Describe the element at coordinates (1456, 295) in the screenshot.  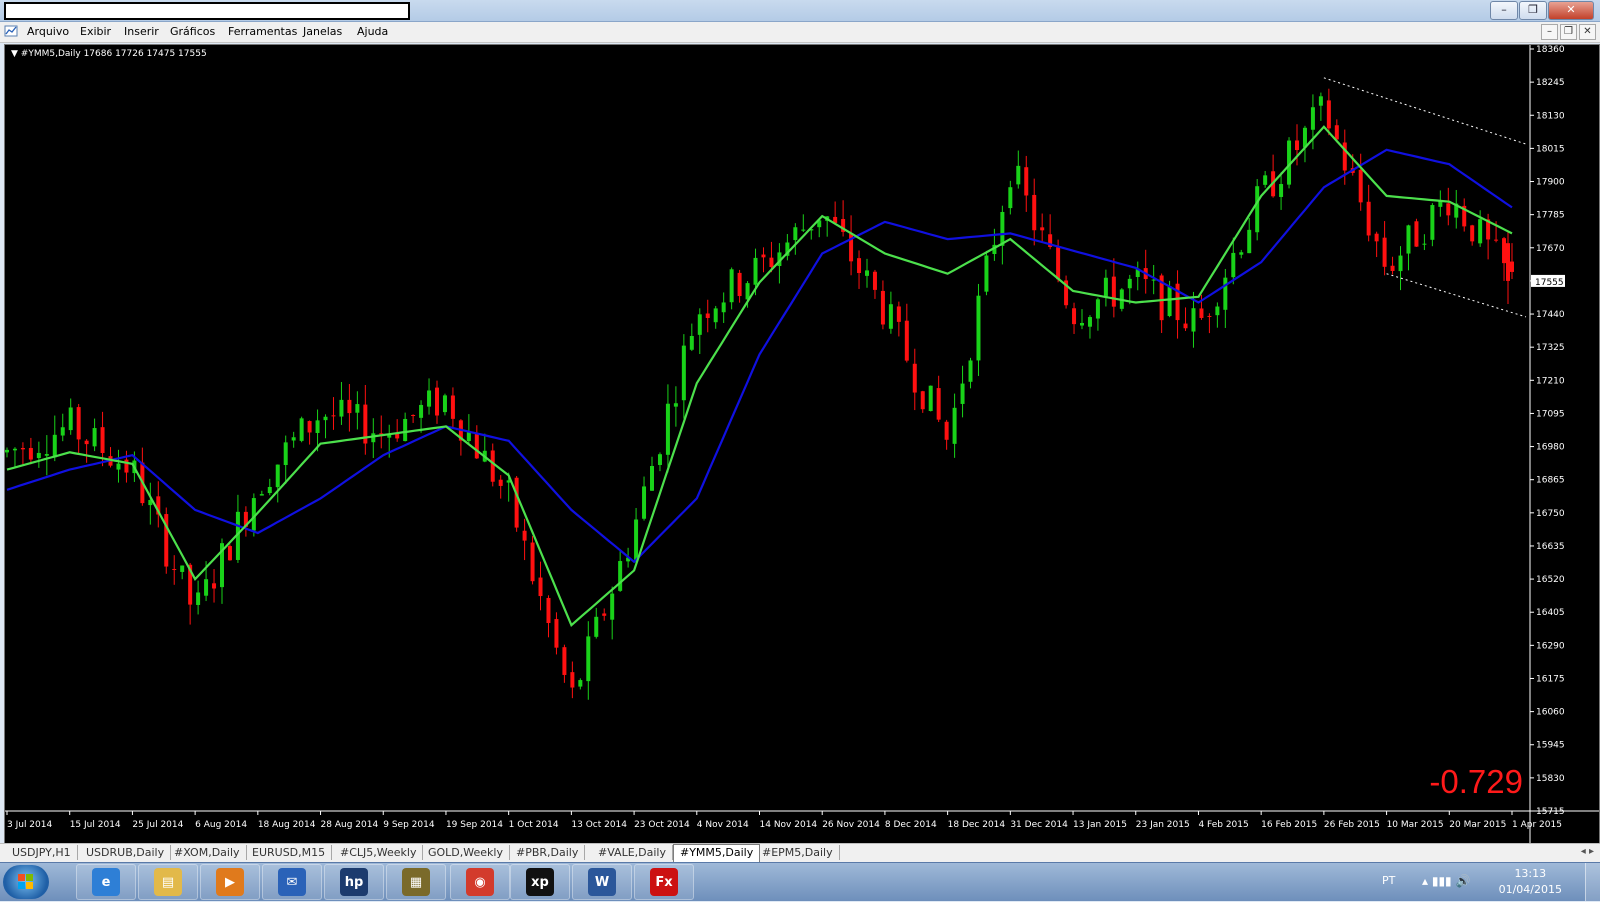
I see `channel-lower-line` at that location.